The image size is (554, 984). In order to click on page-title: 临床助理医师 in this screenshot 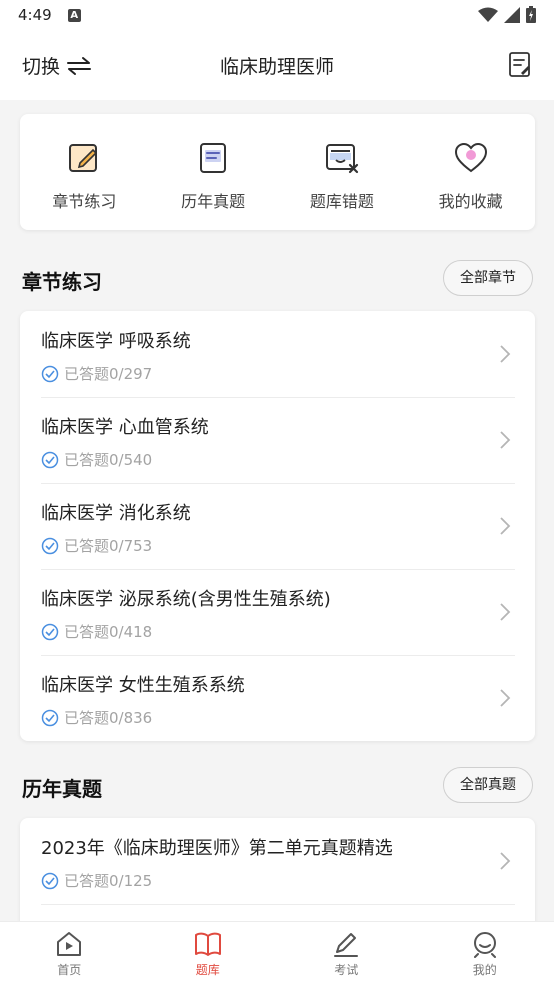, I will do `click(276, 66)`.